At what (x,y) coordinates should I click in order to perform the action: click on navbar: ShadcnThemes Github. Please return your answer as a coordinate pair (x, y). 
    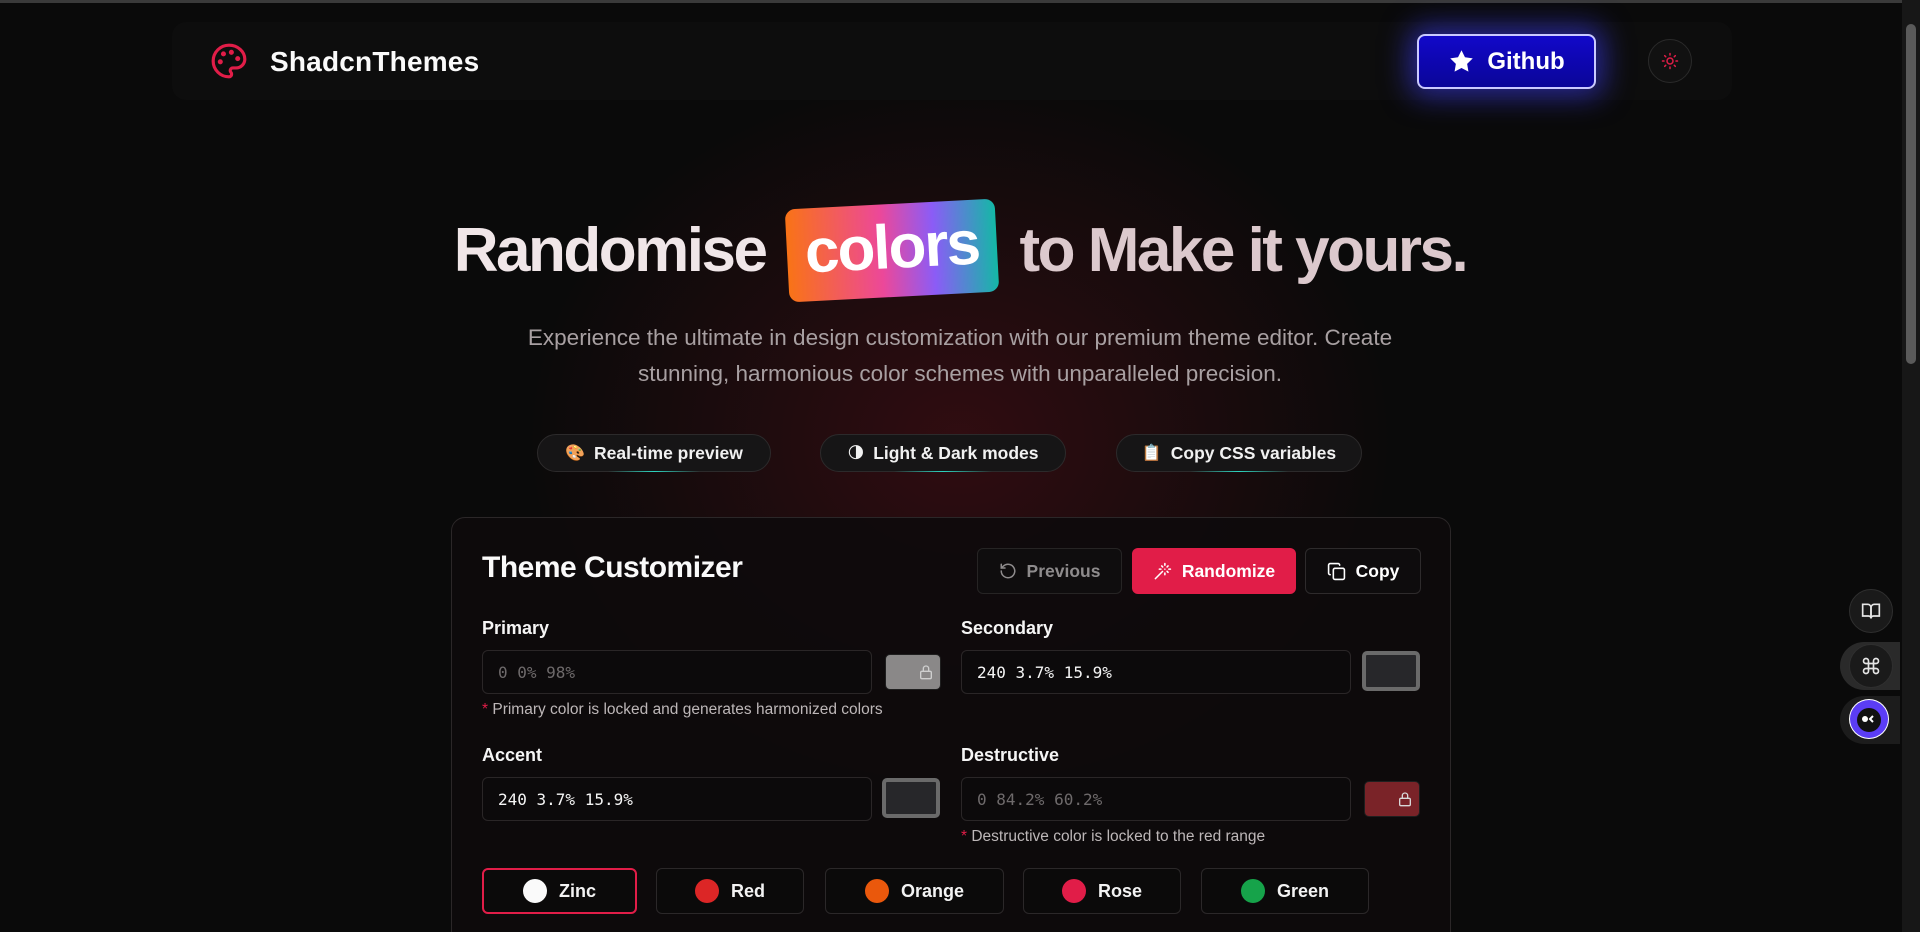
    Looking at the image, I should click on (952, 61).